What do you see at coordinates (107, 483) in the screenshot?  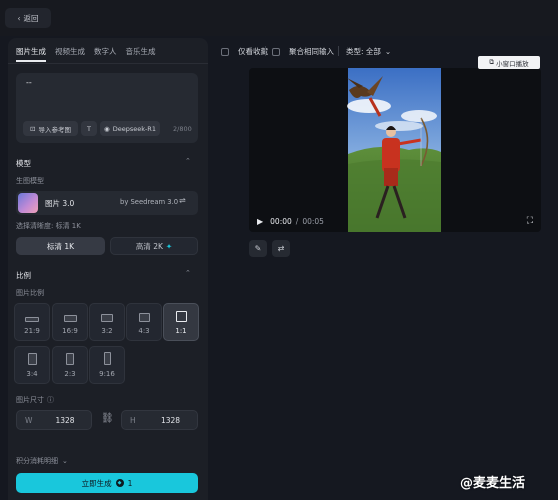 I see `generate-button: 立即生成 ◆ 1` at bounding box center [107, 483].